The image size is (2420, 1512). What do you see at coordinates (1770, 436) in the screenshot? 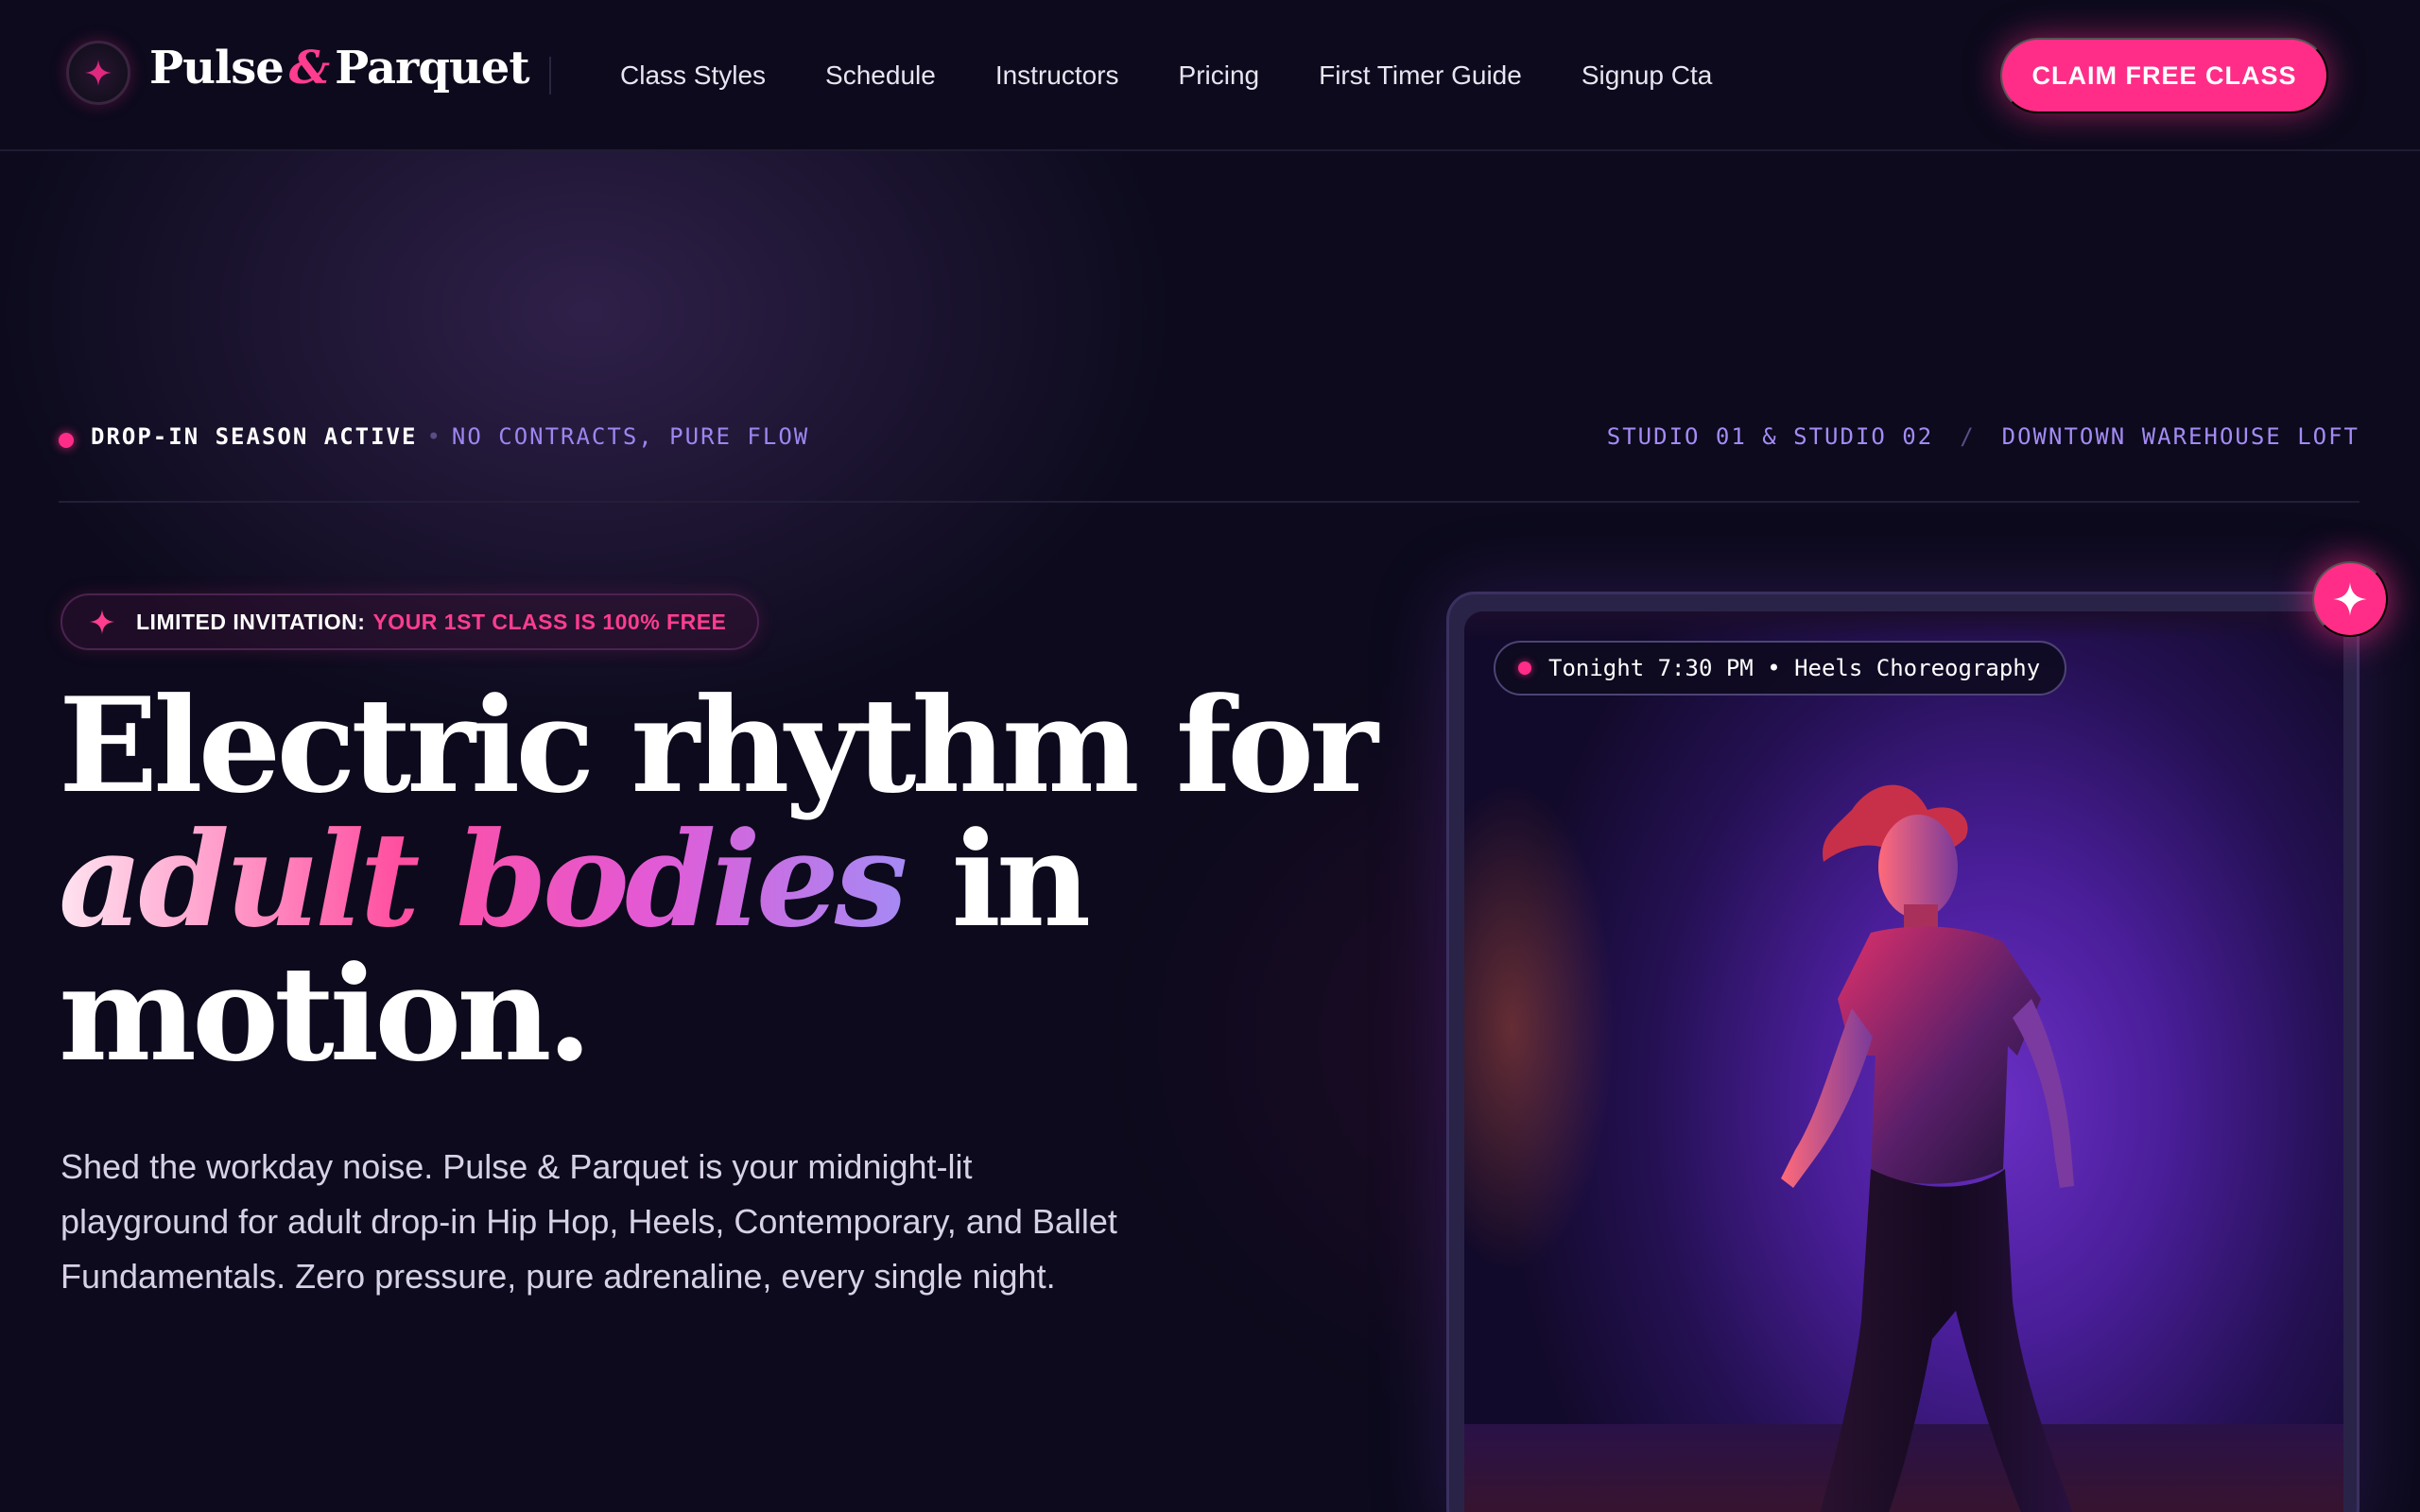
I see `studio-names: STUDIO 01 & STUDIO 02` at bounding box center [1770, 436].